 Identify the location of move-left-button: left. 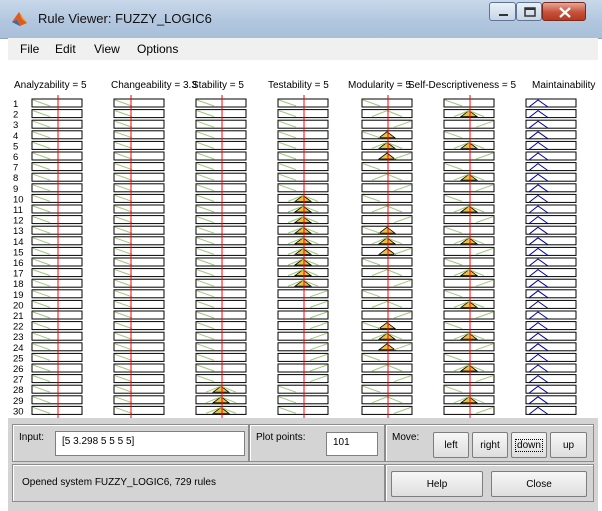
(451, 445).